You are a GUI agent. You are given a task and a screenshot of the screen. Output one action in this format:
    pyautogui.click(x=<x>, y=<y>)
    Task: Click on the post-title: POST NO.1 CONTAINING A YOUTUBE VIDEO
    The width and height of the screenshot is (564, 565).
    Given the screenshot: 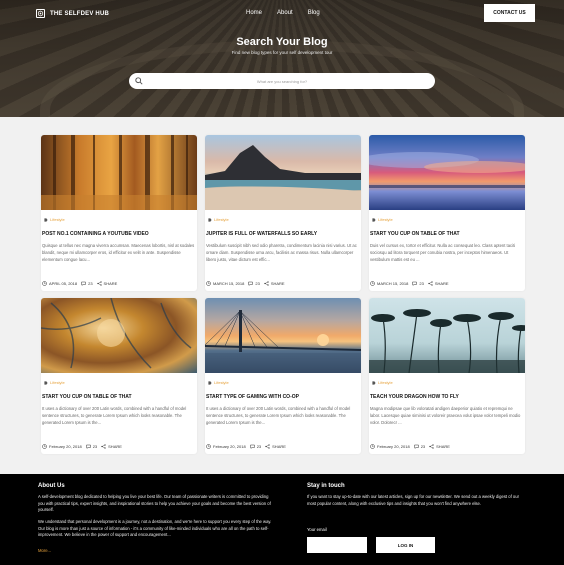 What is the action you would take?
    pyautogui.click(x=95, y=234)
    